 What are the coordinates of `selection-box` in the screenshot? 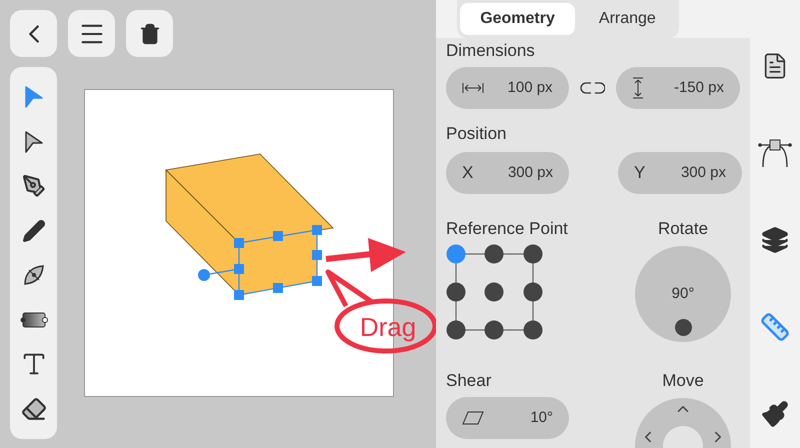 It's located at (260, 262).